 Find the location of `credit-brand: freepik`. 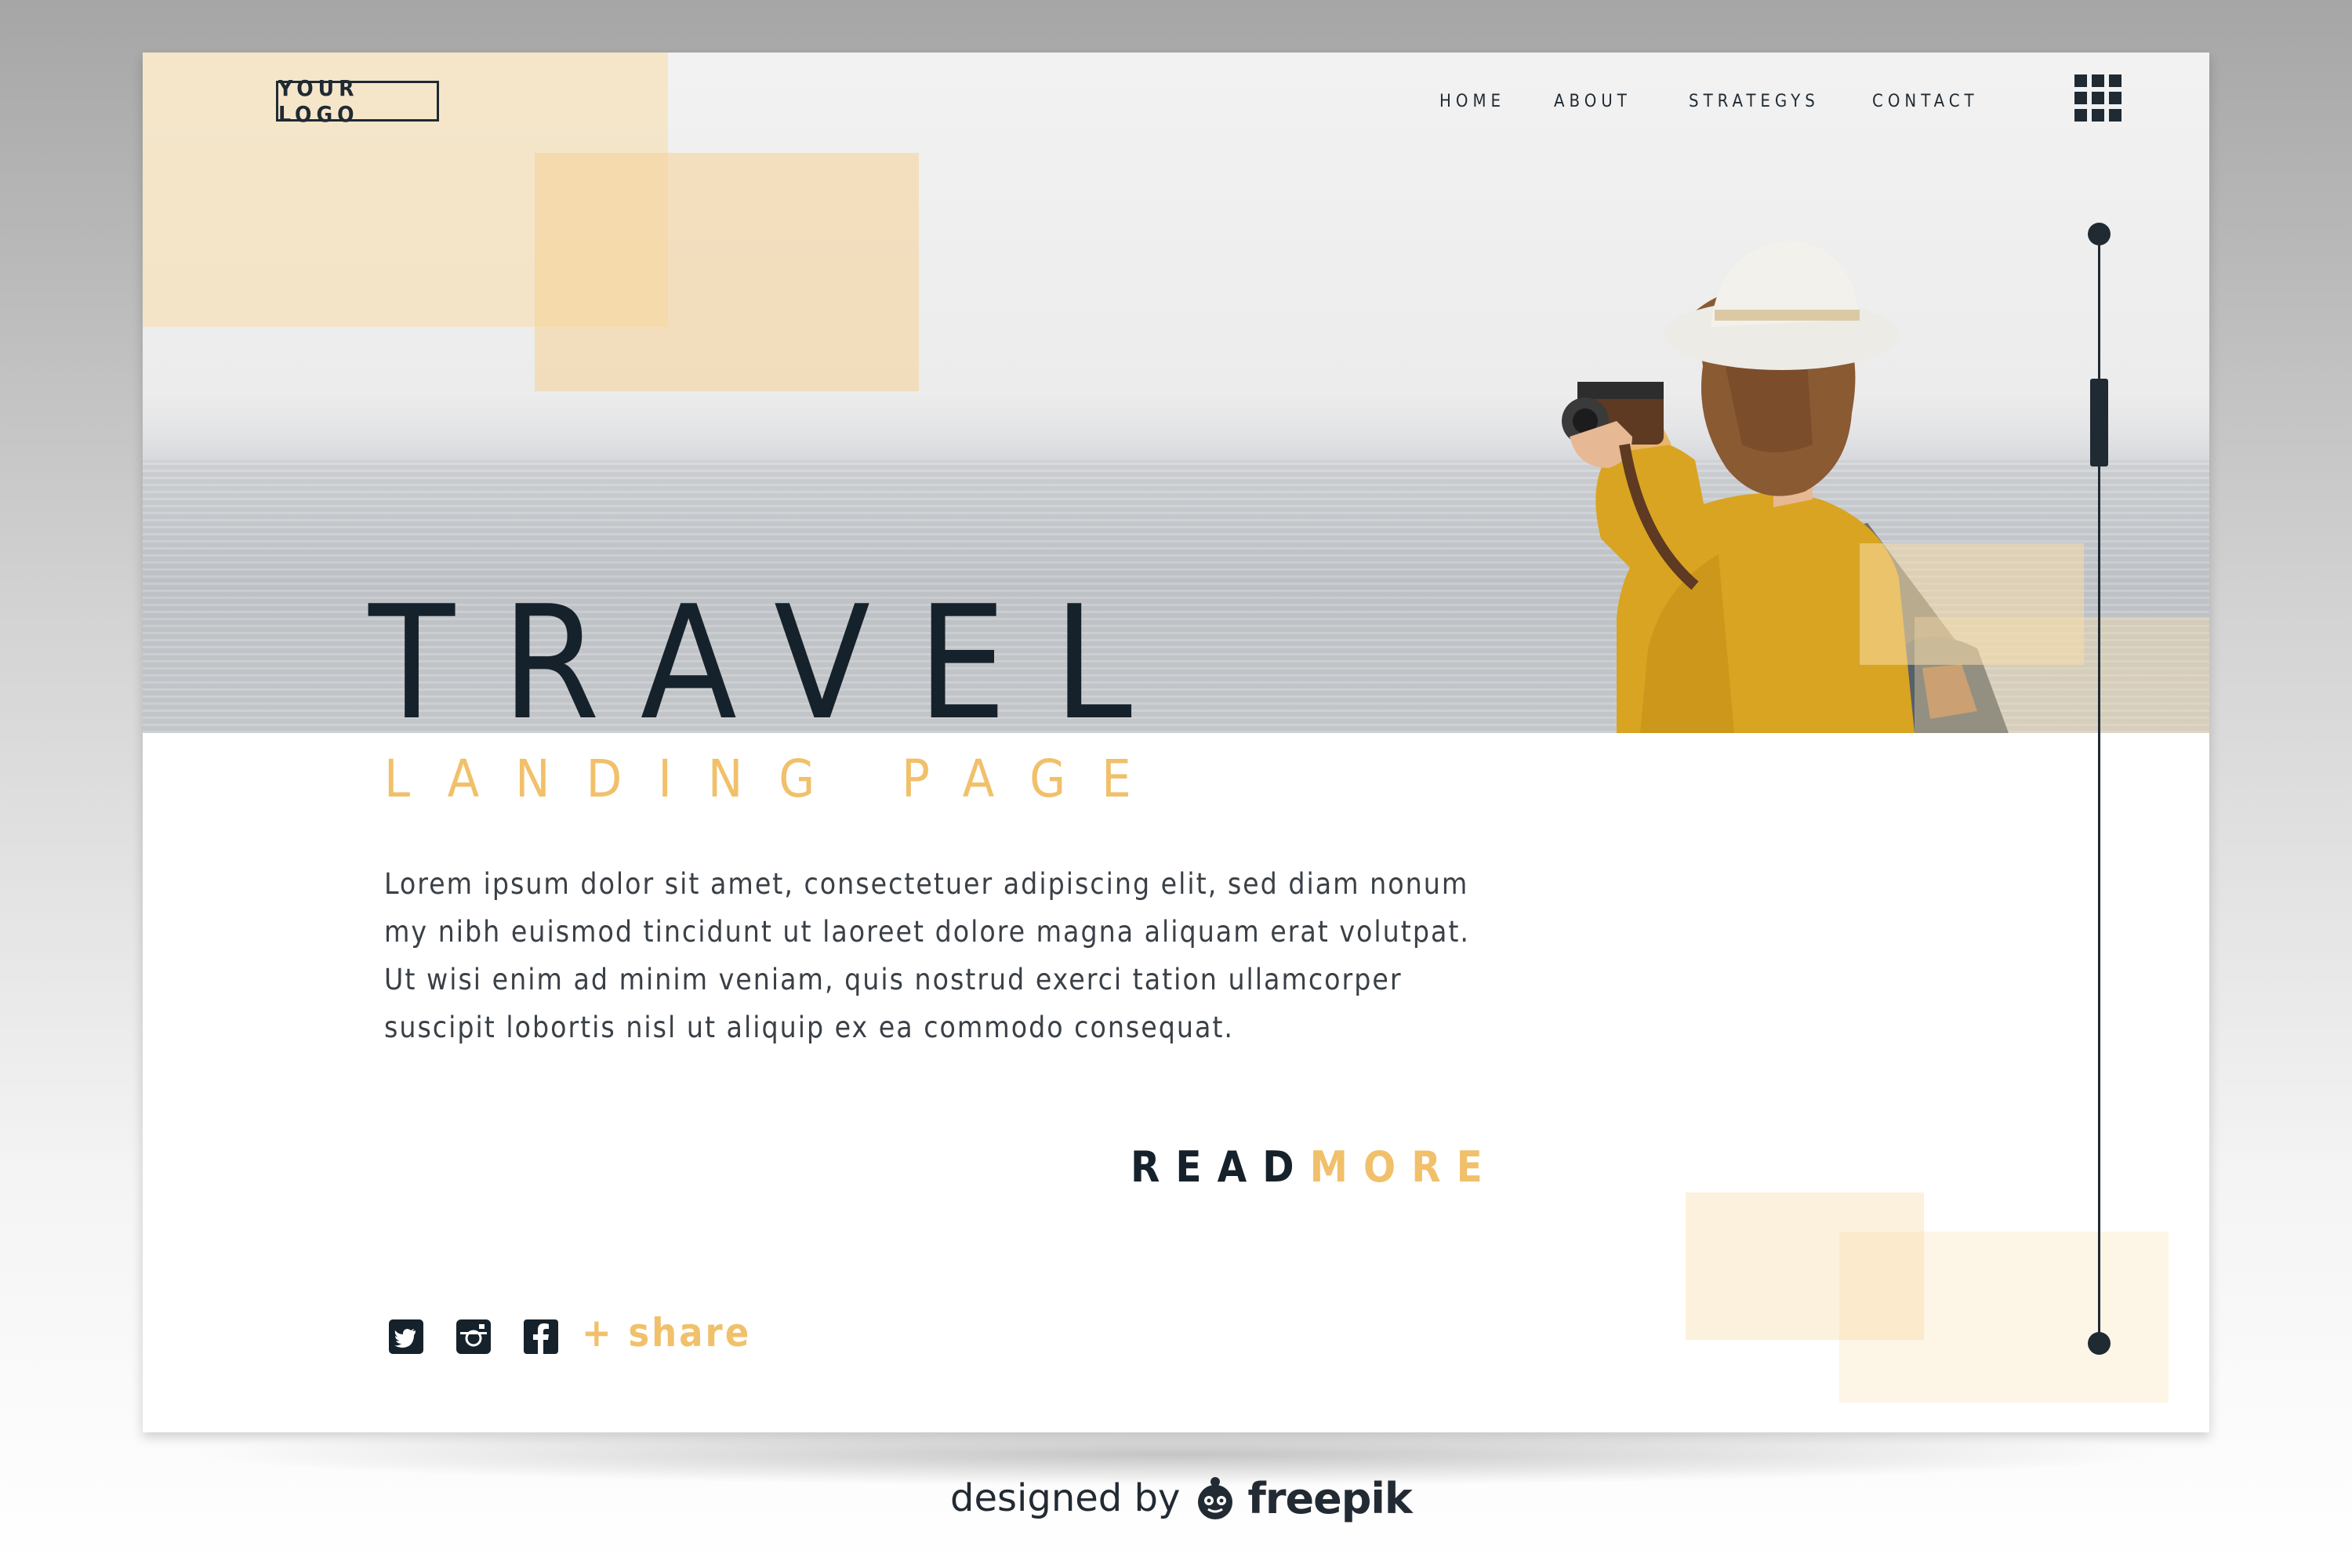

credit-brand: freepik is located at coordinates (1329, 1498).